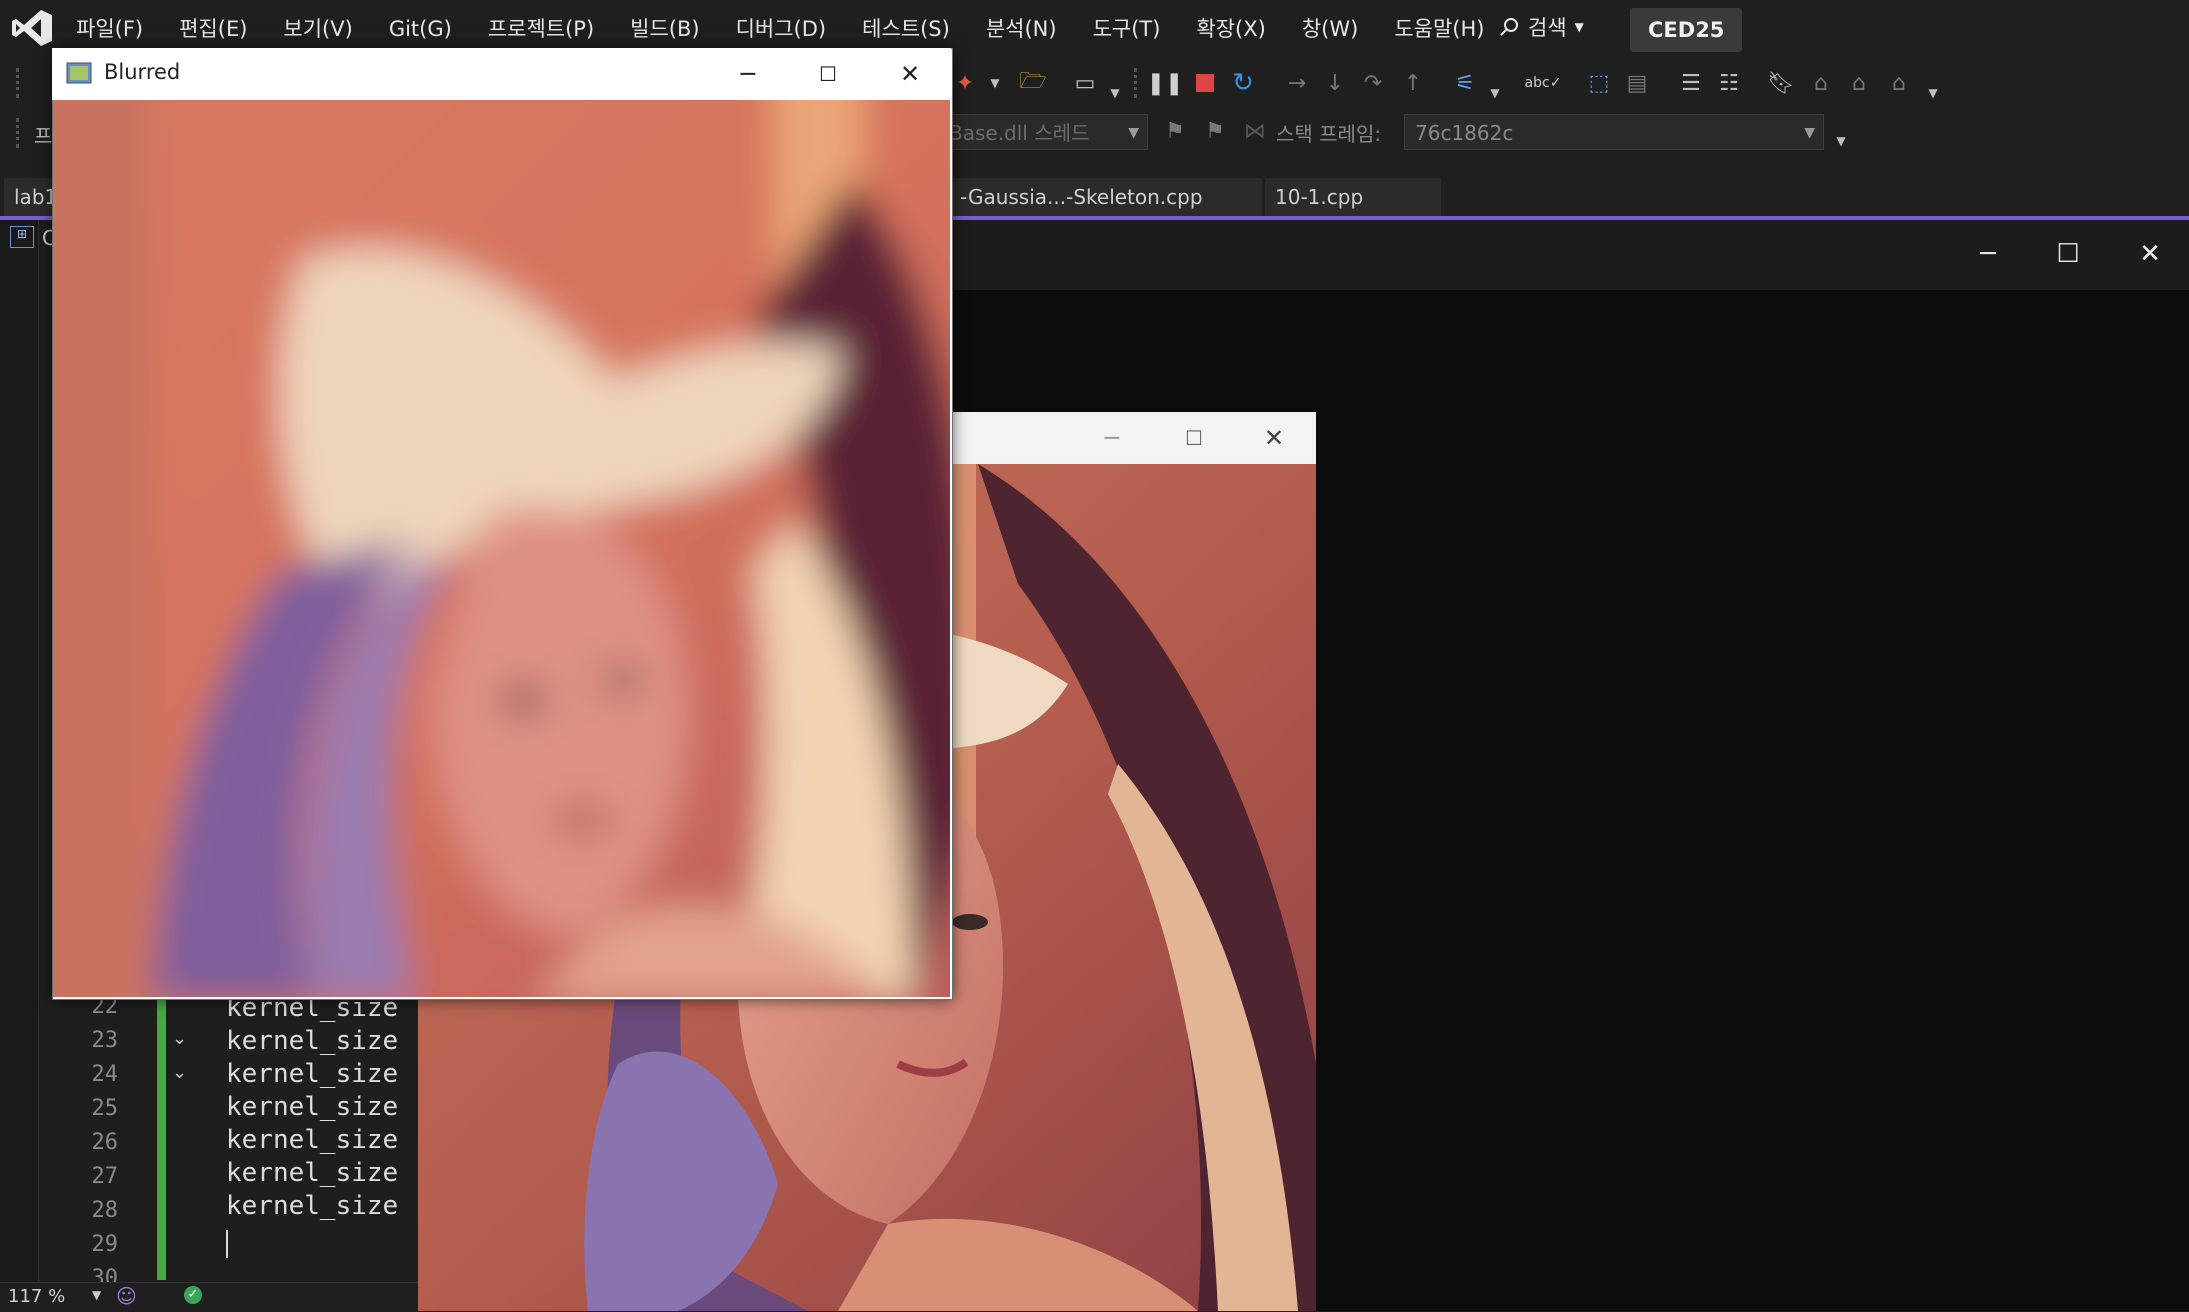 This screenshot has width=2189, height=1312. I want to click on menu-build: 빌드(B), so click(664, 29).